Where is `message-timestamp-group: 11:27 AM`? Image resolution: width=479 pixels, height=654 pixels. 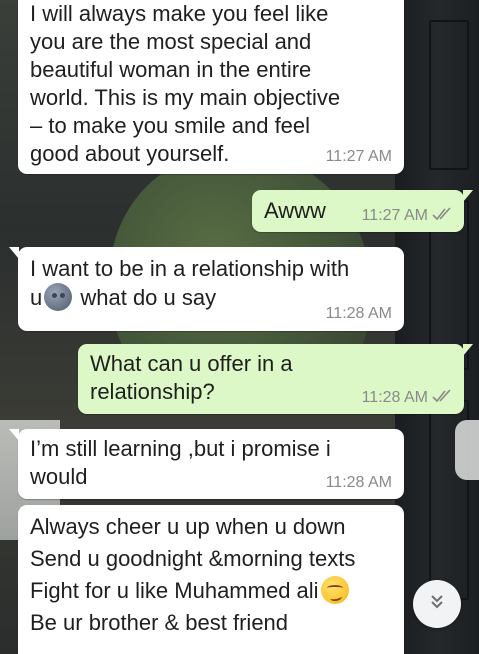 message-timestamp-group: 11:27 AM is located at coordinates (408, 216).